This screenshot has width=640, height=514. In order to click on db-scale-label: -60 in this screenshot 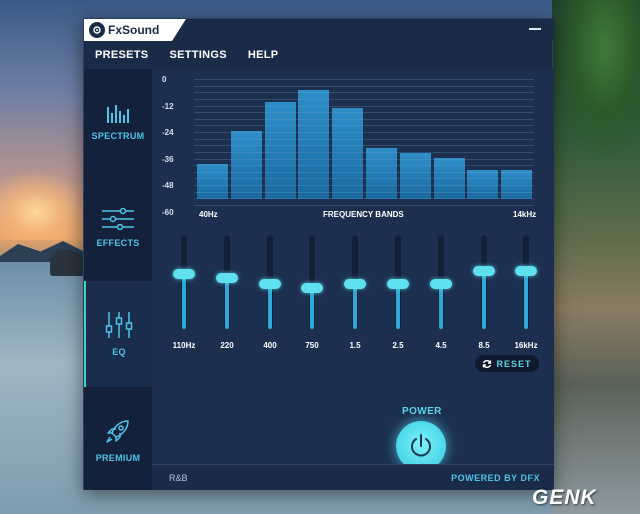, I will do `click(168, 212)`.